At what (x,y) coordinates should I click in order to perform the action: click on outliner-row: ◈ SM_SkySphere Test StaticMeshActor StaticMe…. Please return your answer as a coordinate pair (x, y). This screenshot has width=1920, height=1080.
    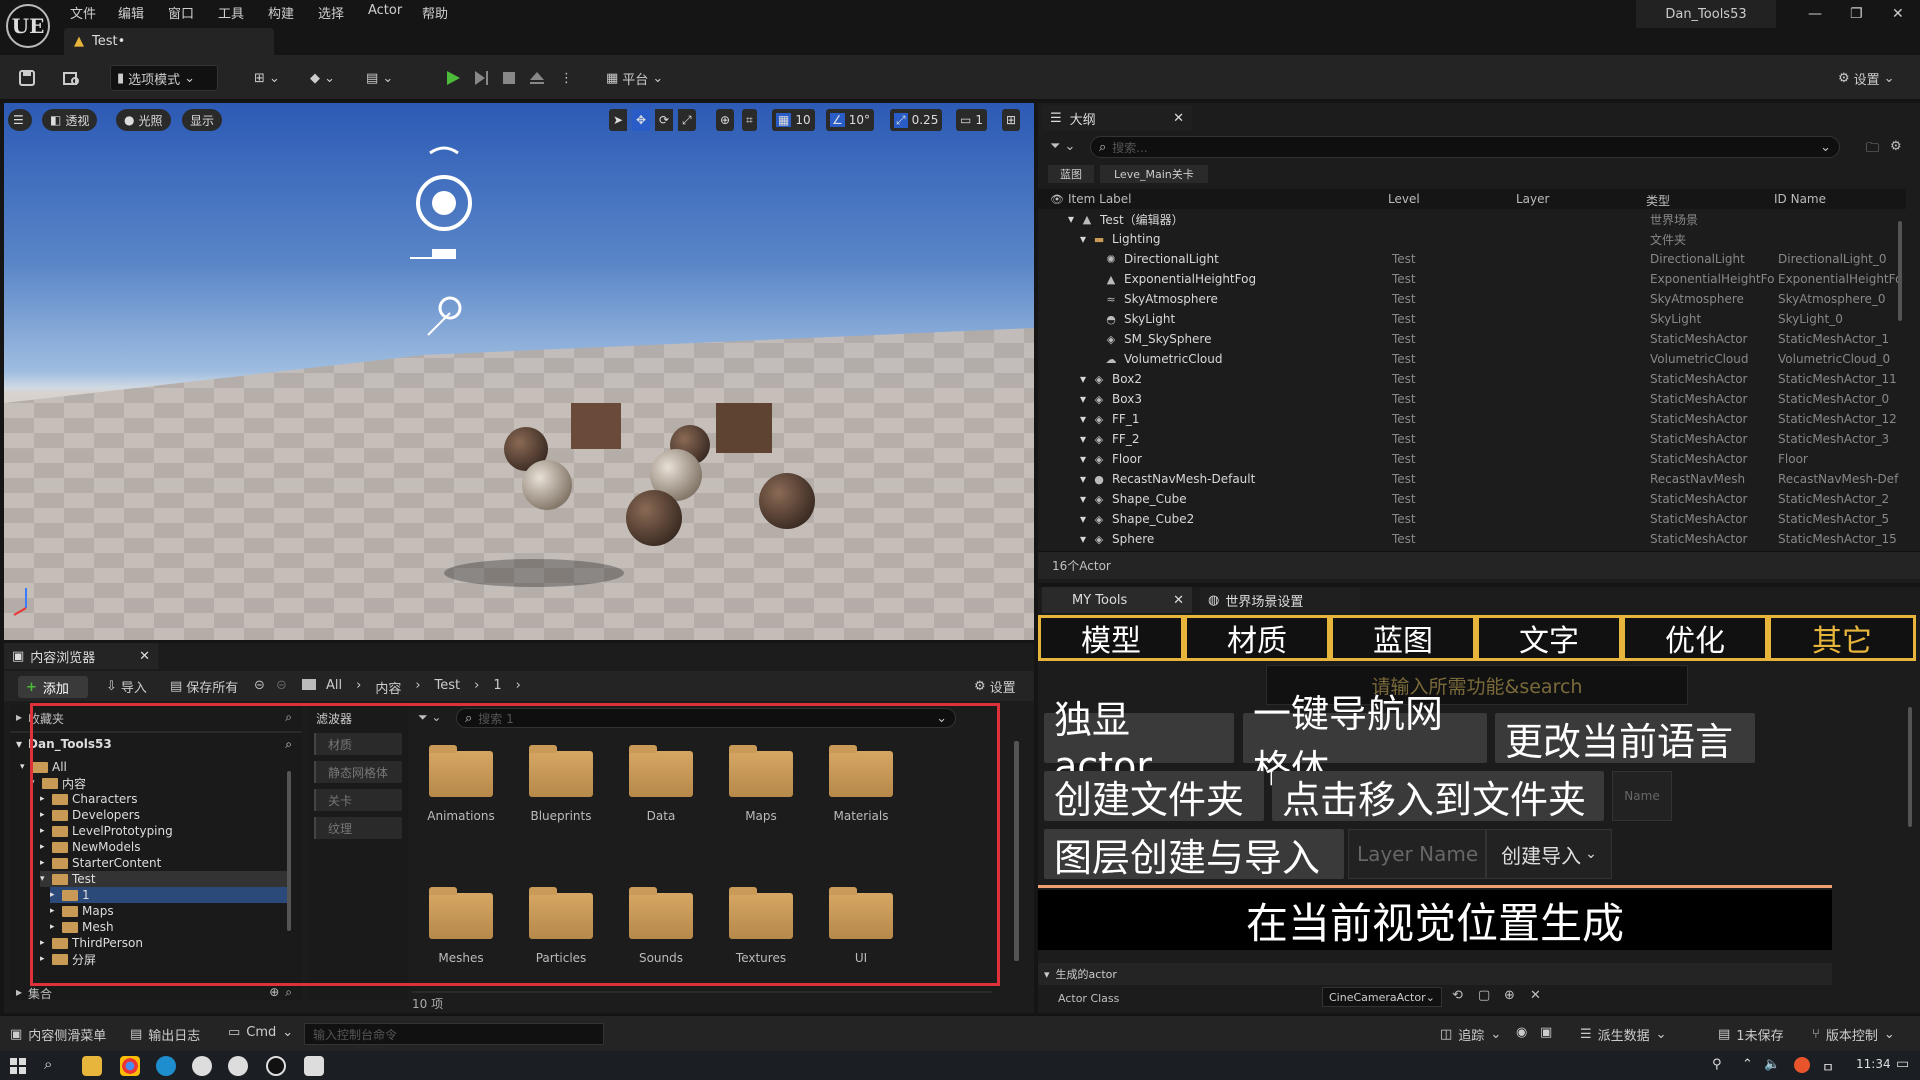
    Looking at the image, I should click on (1472, 339).